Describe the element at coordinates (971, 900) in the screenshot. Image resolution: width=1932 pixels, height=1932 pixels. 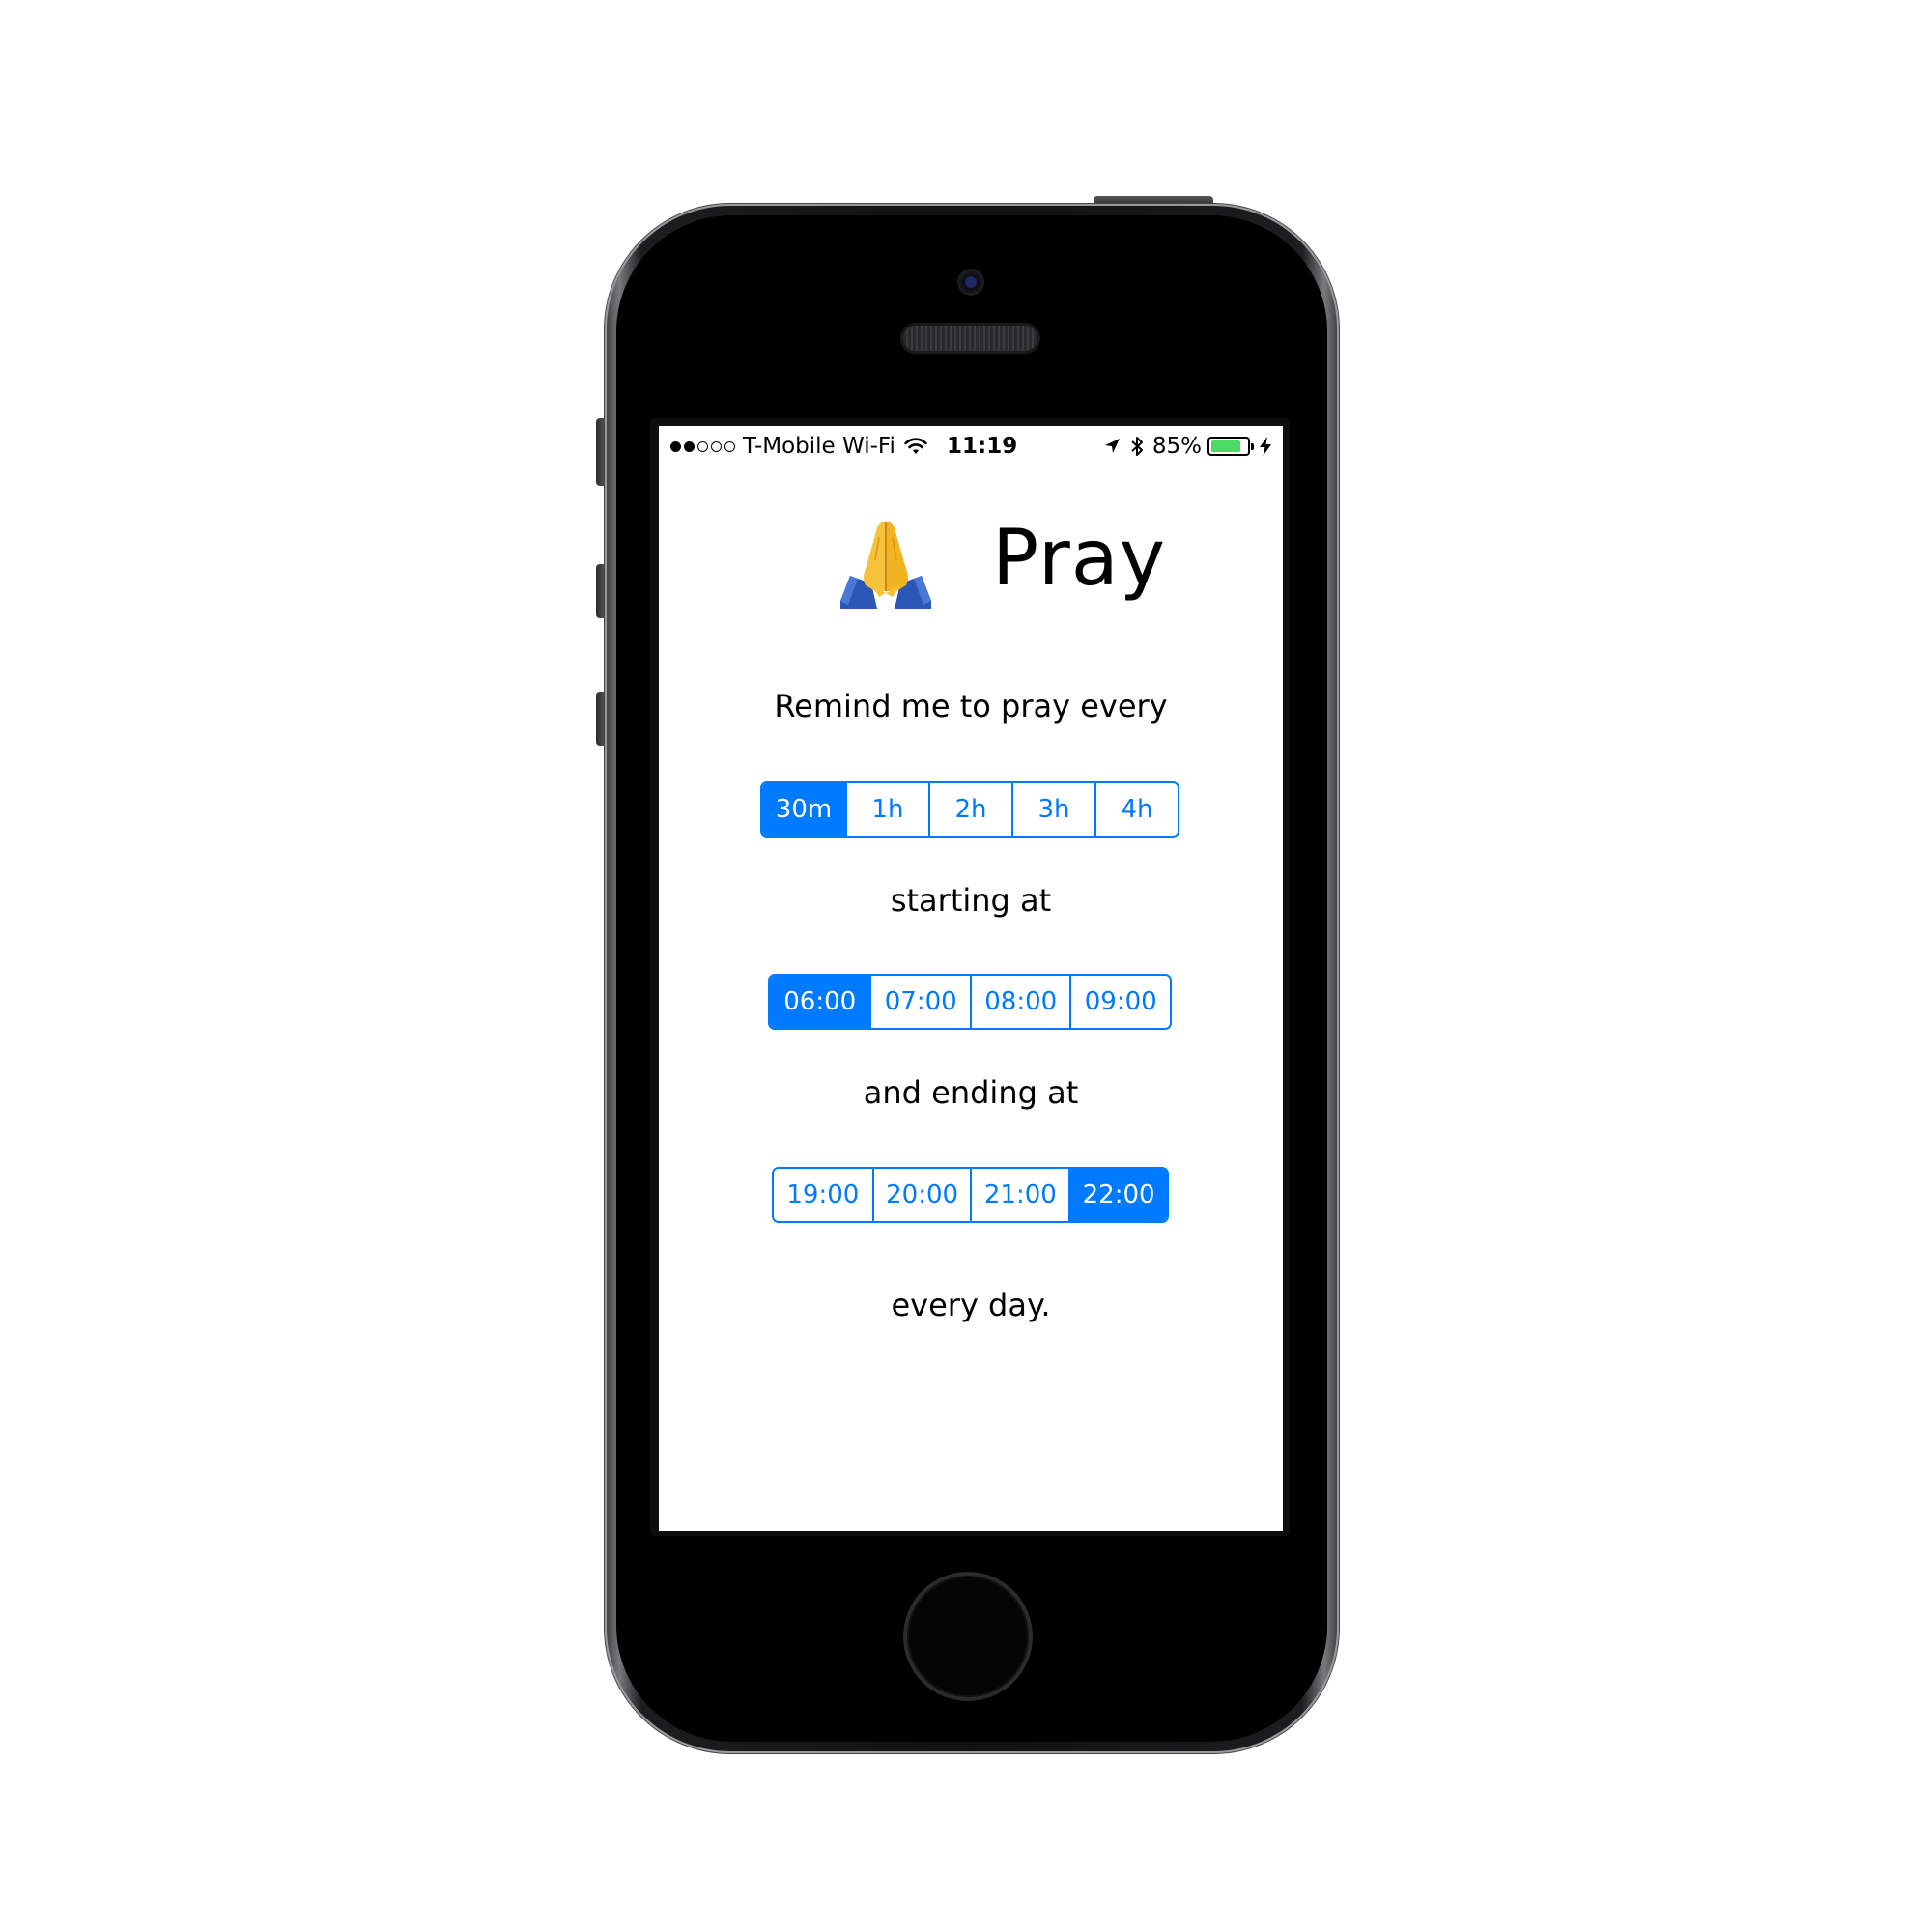
I see `start-prompt: starting at` at that location.